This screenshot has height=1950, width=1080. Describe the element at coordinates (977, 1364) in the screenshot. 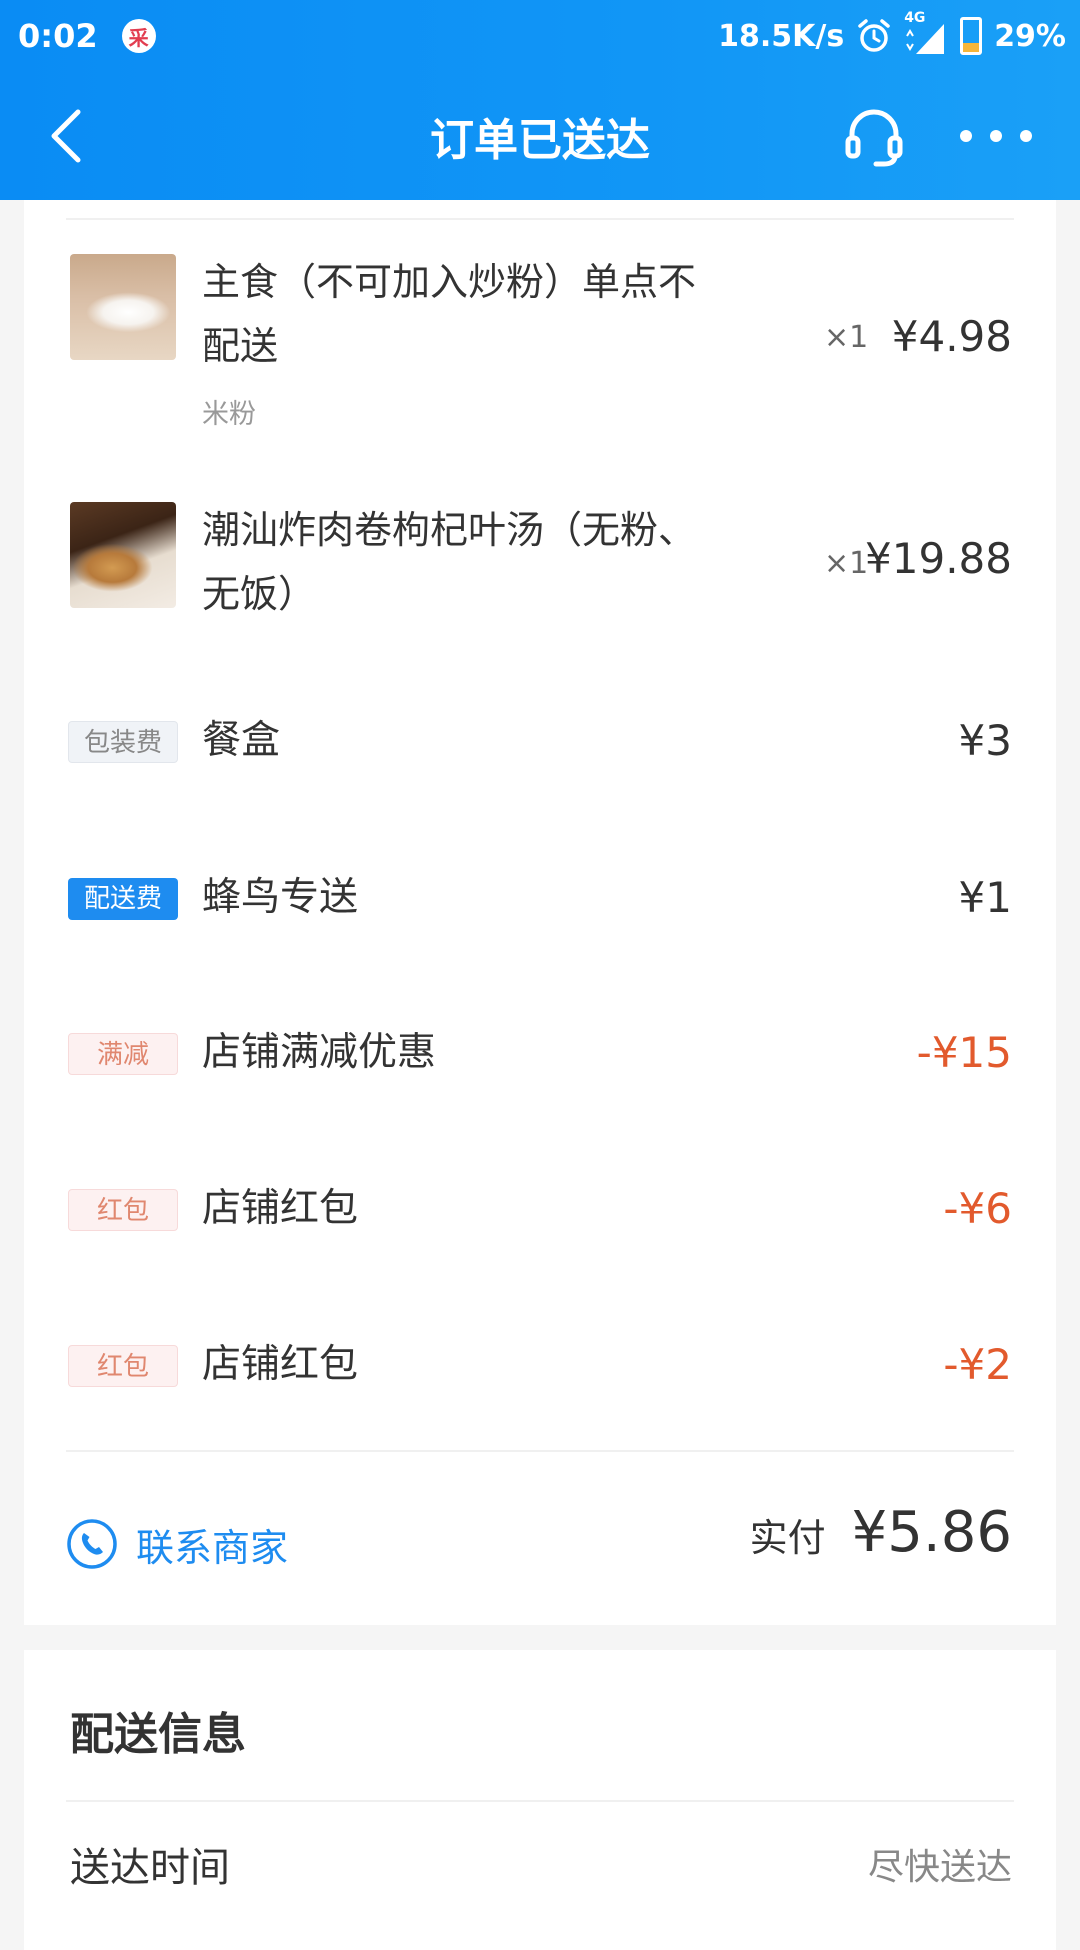

I see `fee-amount: -¥2` at that location.